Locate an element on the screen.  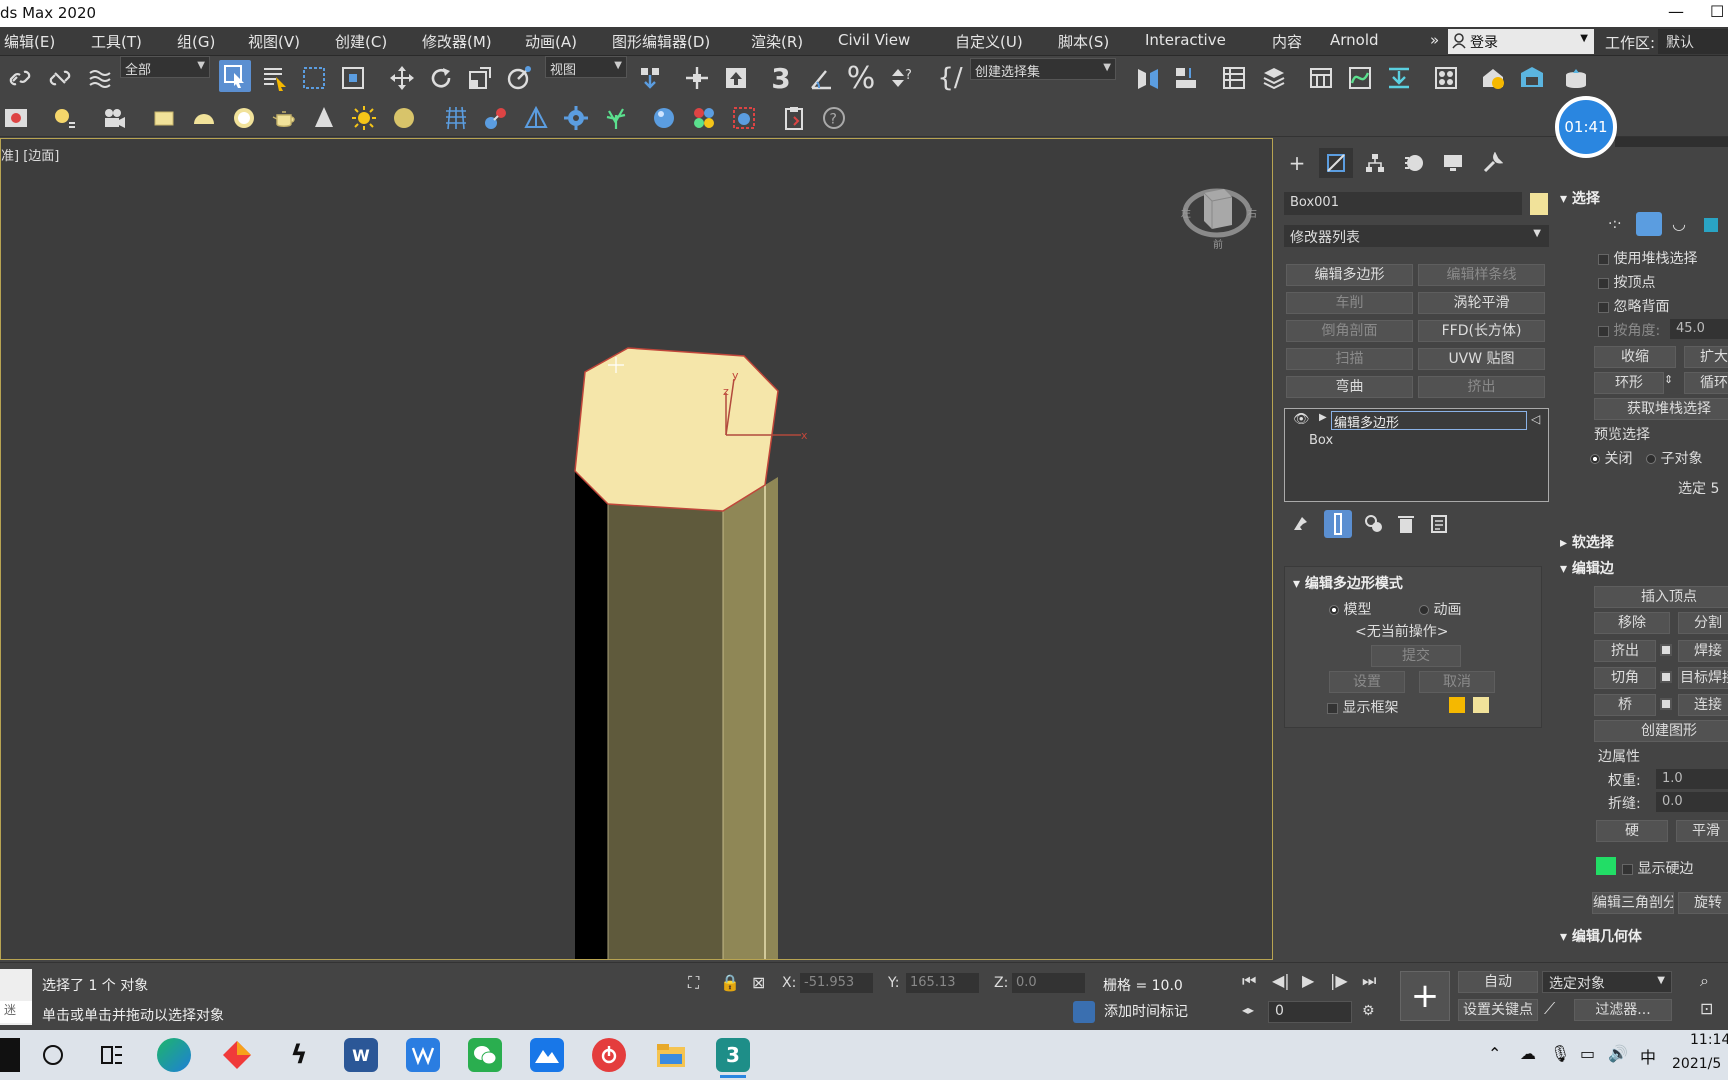
stack-item-box: Box is located at coordinates (1321, 440).